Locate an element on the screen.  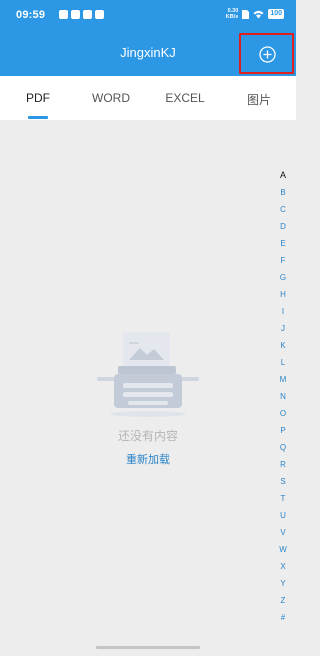
plus-circle-icon is located at coordinates (267, 54).